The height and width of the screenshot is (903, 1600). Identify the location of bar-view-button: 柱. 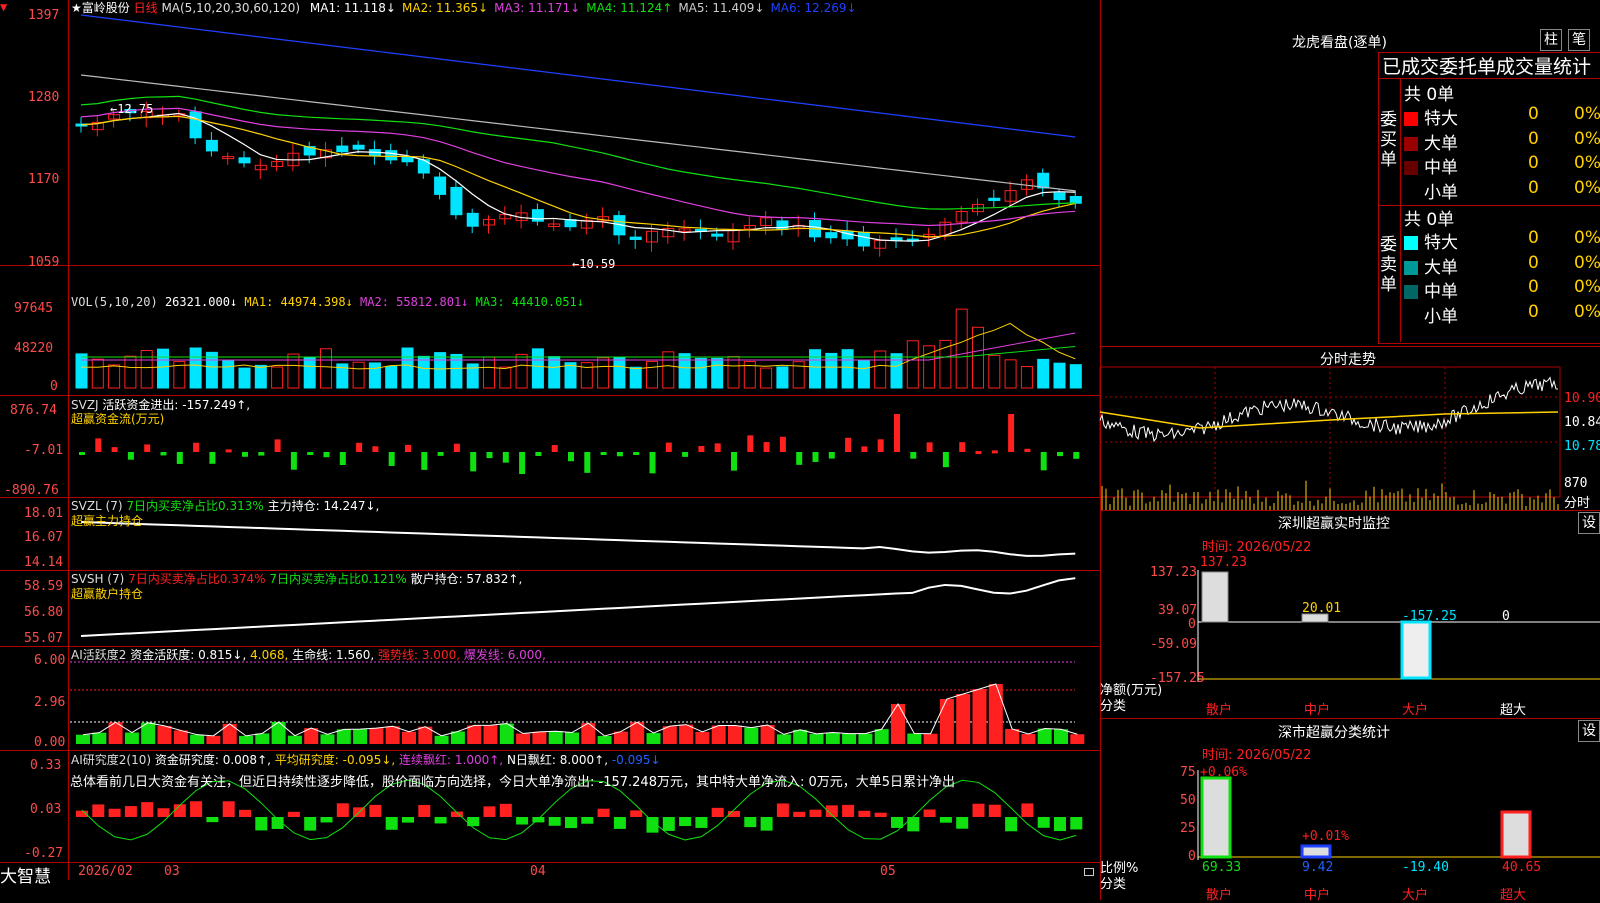
(1551, 40).